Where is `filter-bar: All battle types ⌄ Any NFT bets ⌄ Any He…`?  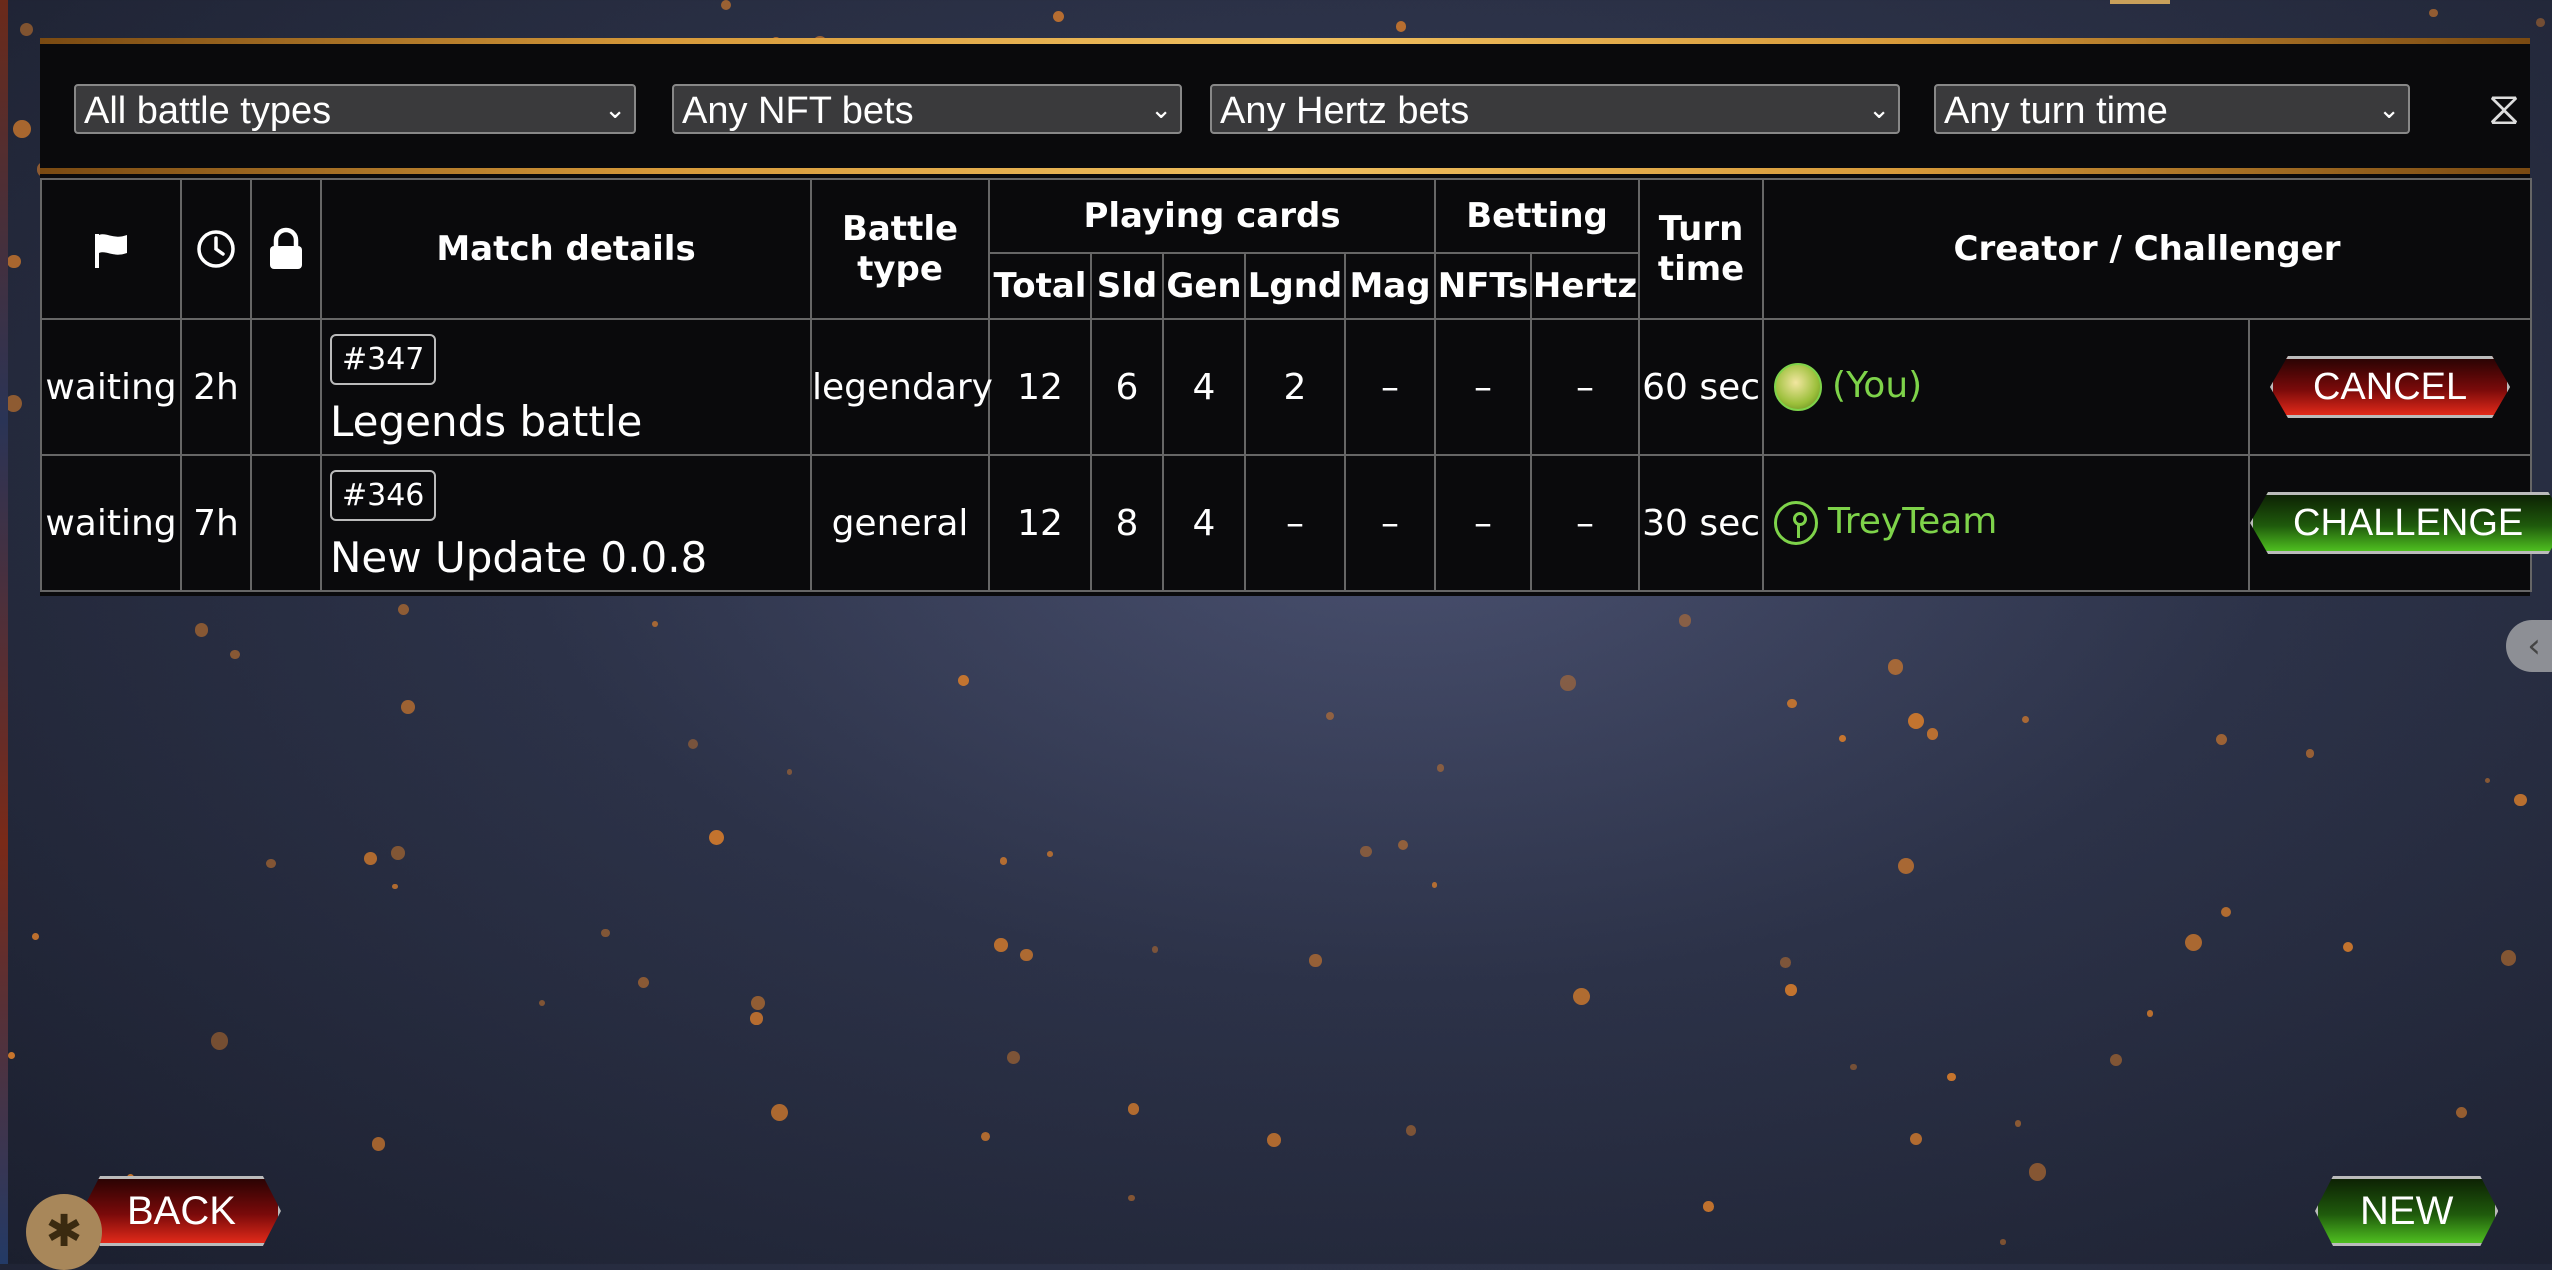
filter-bar: All battle types ⌄ Any NFT bets ⌄ Any He… is located at coordinates (1285, 106).